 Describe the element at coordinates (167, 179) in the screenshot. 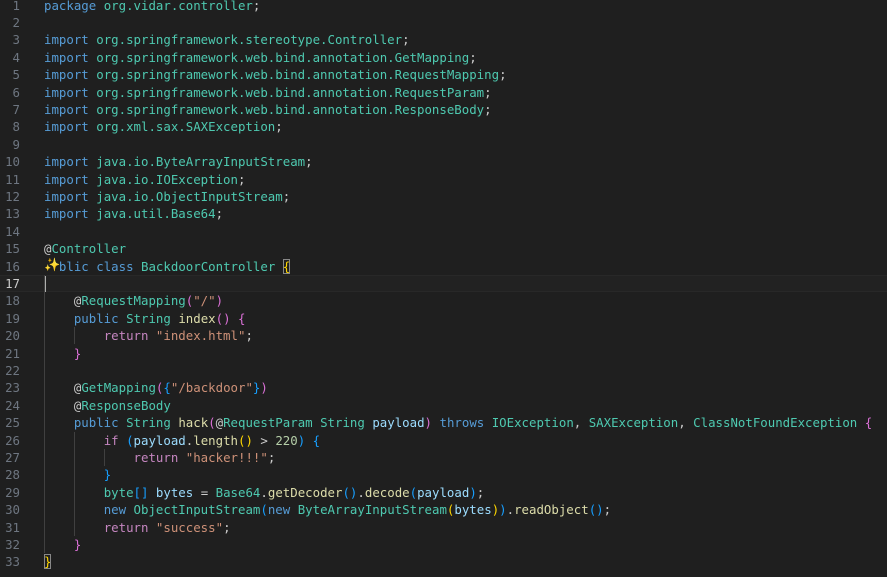

I see `code-token: java.io.IOException` at that location.